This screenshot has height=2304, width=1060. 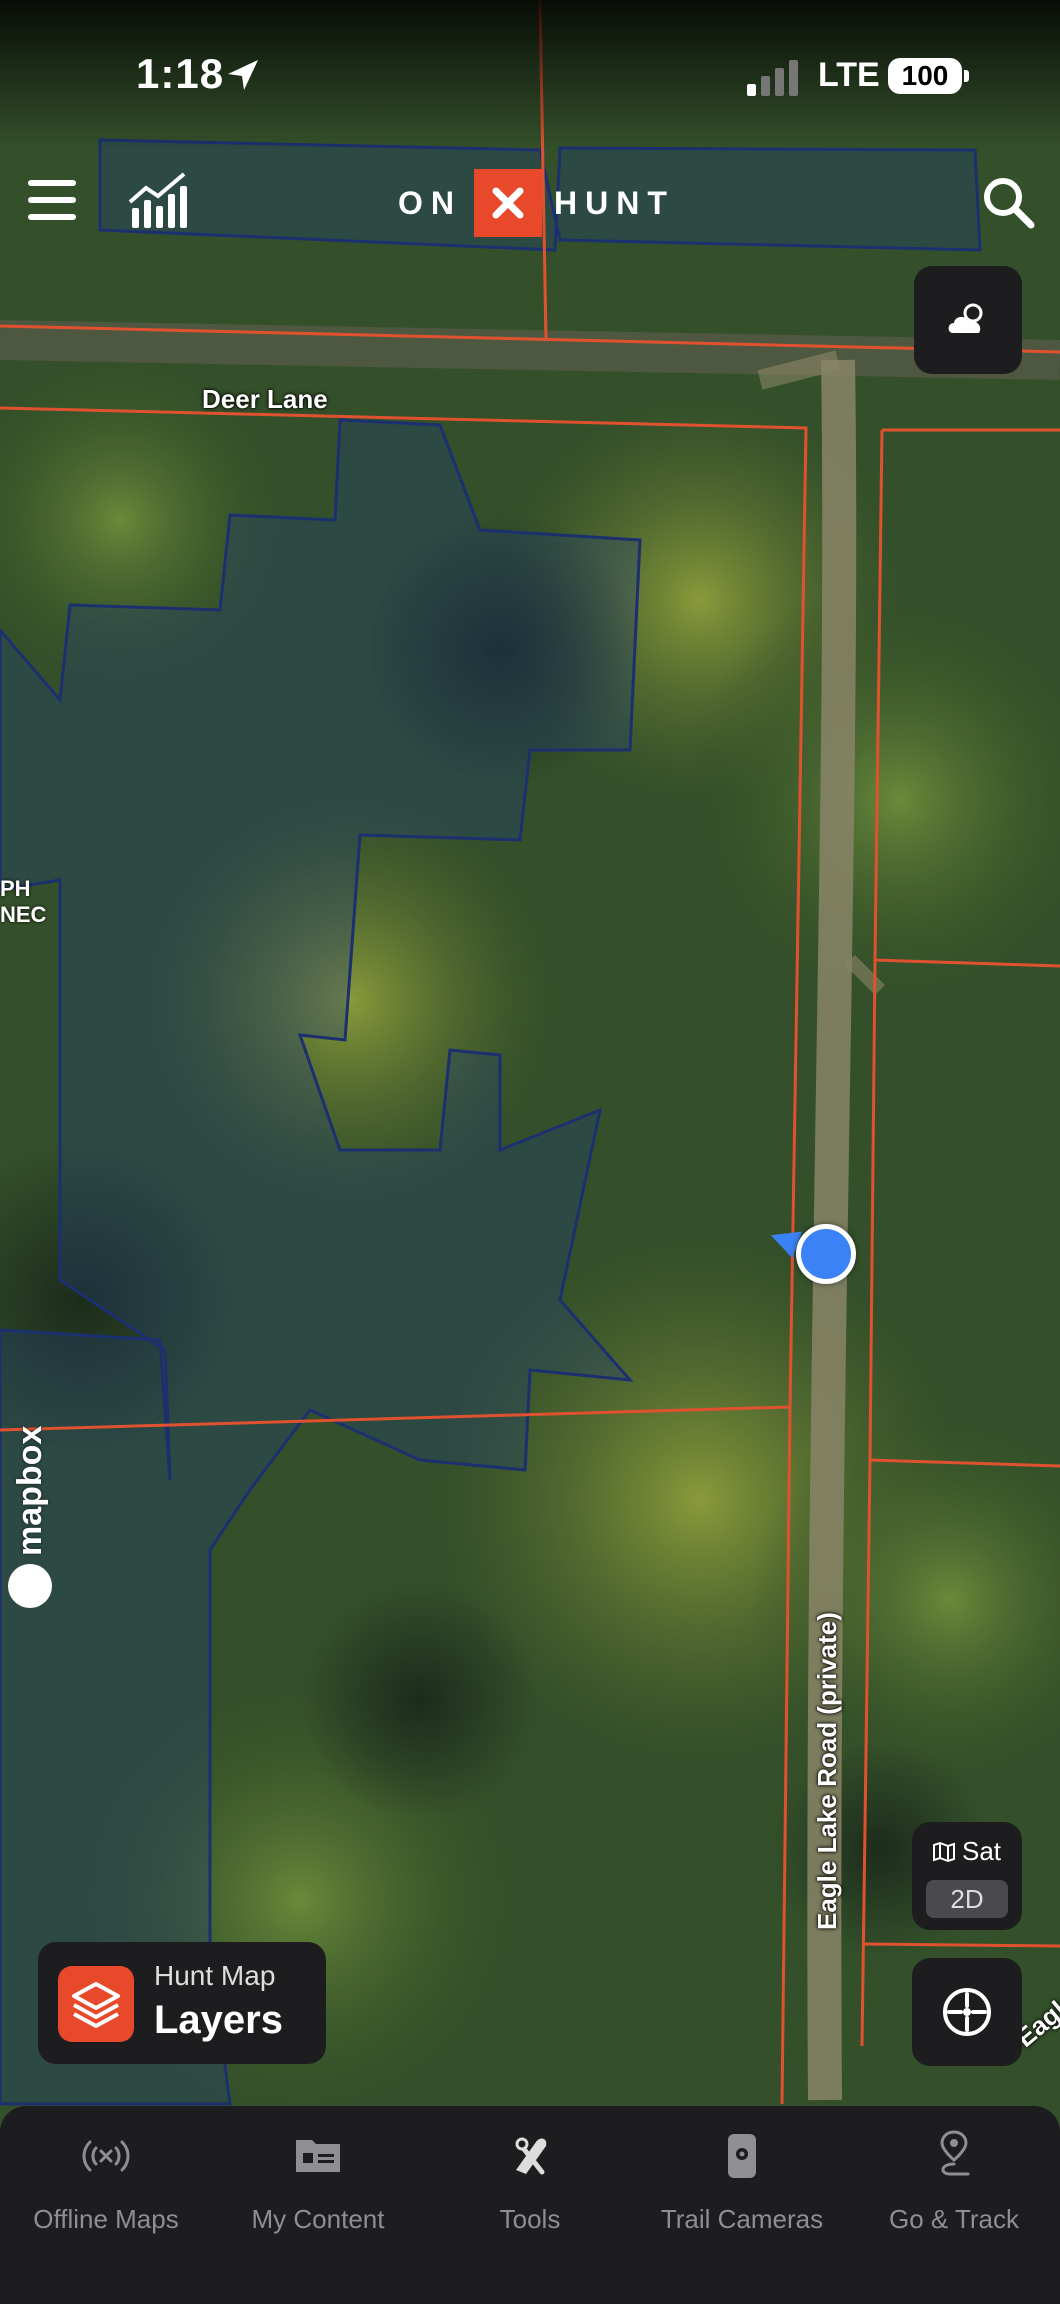 I want to click on tab-tools: Tools, so click(x=530, y=2186).